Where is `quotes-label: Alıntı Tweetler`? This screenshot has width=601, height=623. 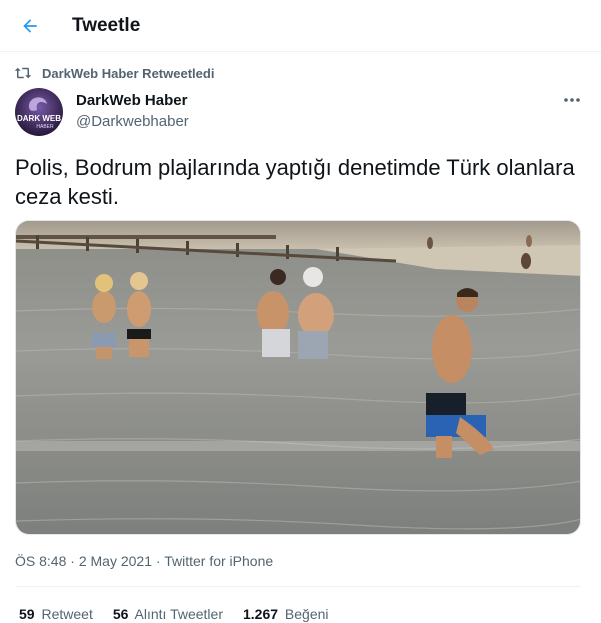
quotes-label: Alıntı Tweetler is located at coordinates (178, 614).